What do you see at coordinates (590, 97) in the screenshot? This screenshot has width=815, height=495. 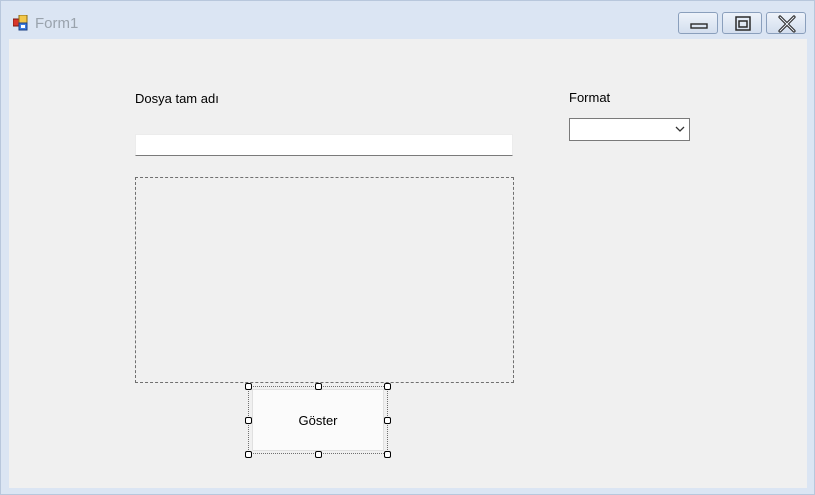 I see `format-label: Format` at bounding box center [590, 97].